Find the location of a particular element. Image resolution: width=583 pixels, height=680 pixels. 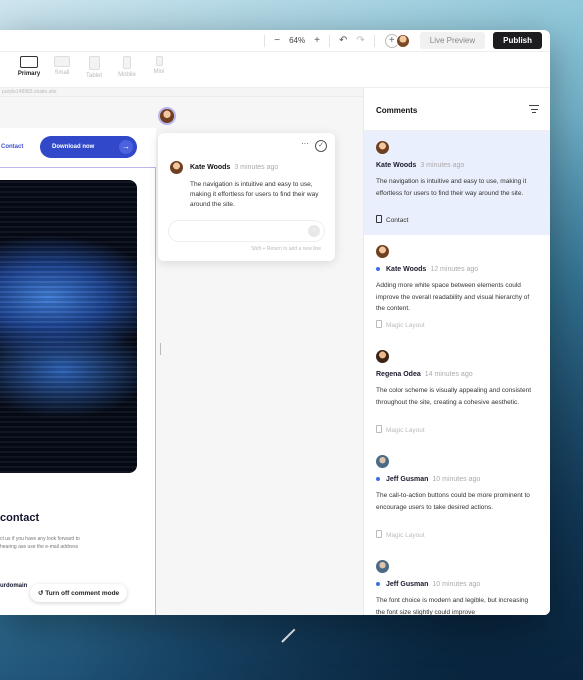

zoom-controls: − 64% + ↶ ↷ is located at coordinates (319, 40).